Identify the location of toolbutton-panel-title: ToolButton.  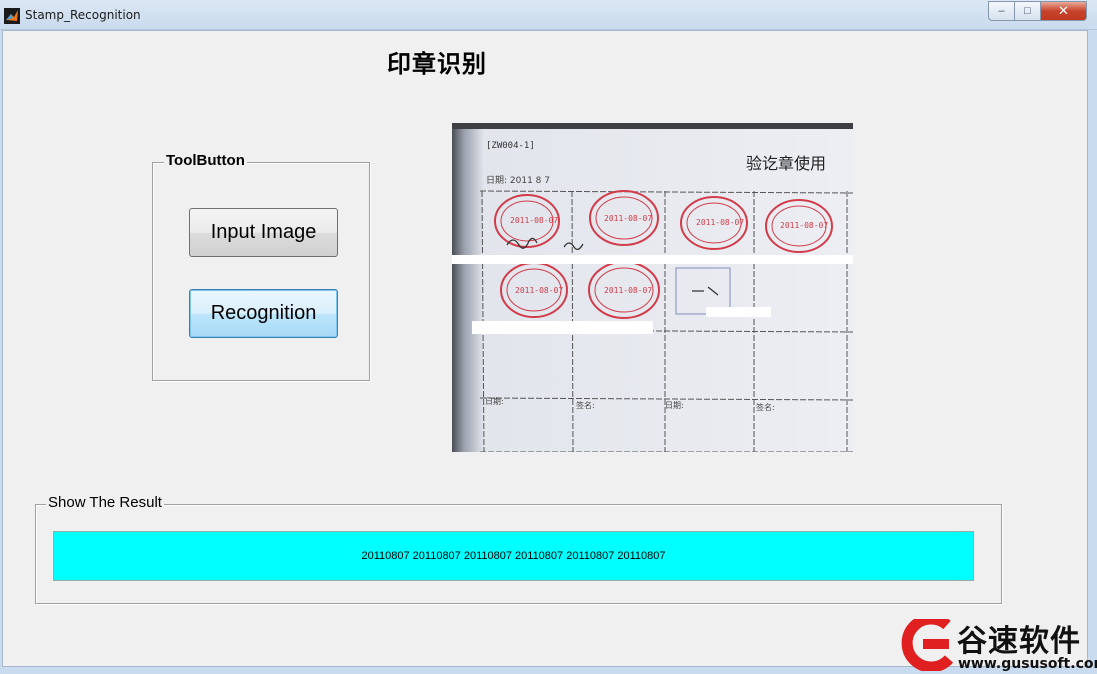
(205, 160).